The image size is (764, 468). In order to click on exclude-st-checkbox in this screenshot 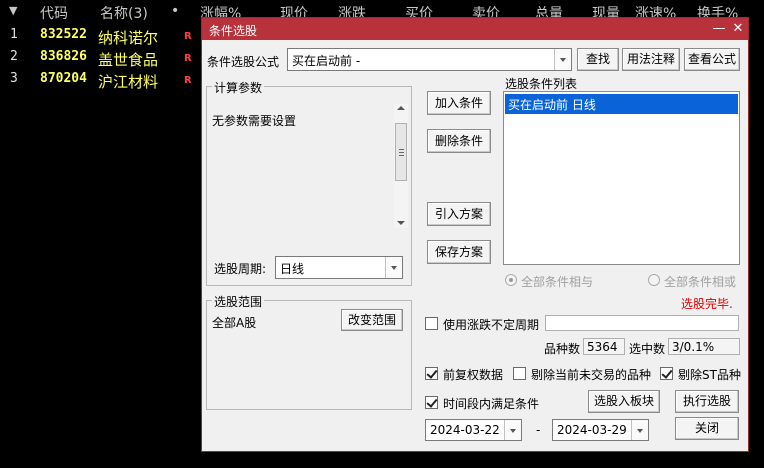, I will do `click(666, 373)`.